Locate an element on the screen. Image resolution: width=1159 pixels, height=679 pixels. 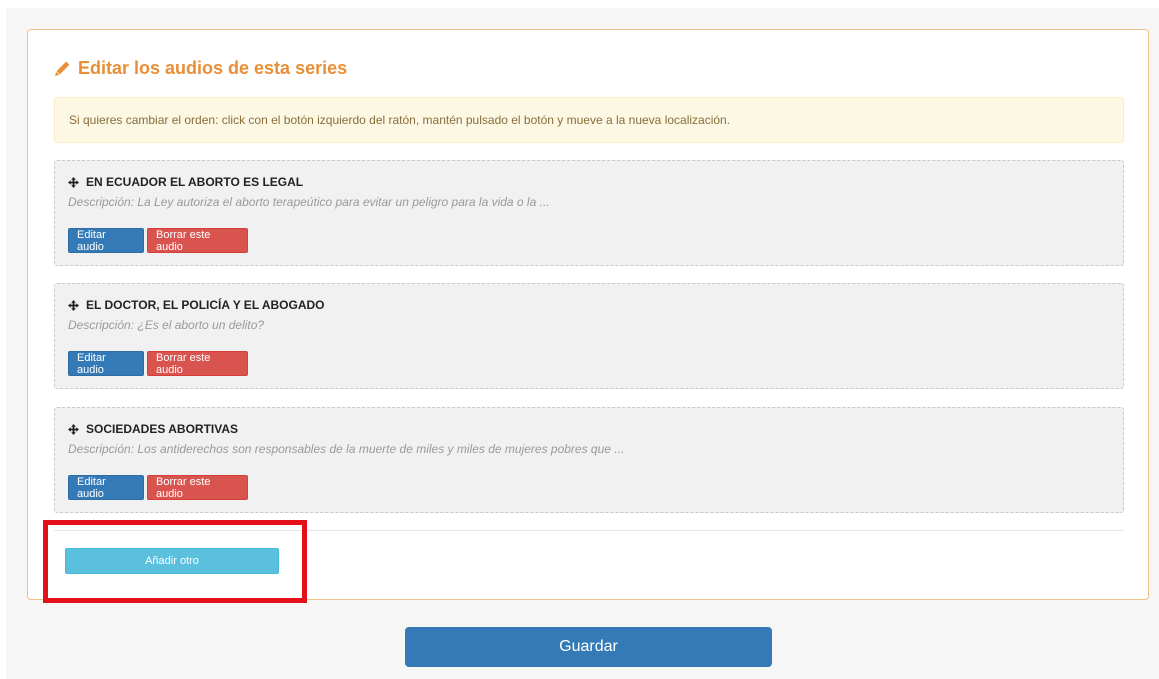
panel-title-text: Editar los audios de esta series is located at coordinates (213, 68).